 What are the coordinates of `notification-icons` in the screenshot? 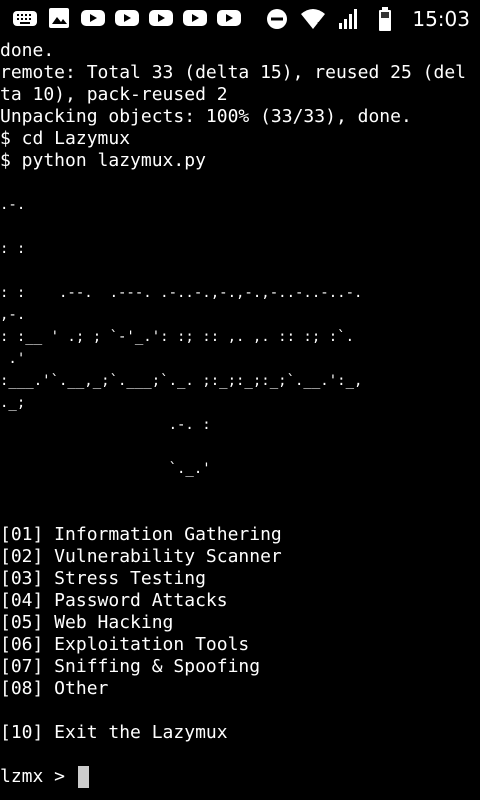 It's located at (127, 18).